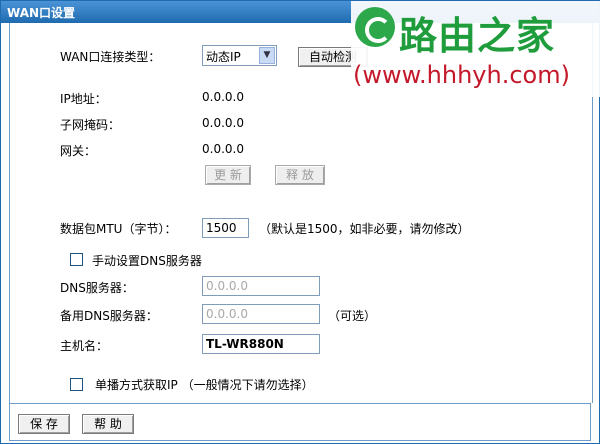 The image size is (600, 444). What do you see at coordinates (267, 55) in the screenshot?
I see `chevron-down-icon: ▼` at bounding box center [267, 55].